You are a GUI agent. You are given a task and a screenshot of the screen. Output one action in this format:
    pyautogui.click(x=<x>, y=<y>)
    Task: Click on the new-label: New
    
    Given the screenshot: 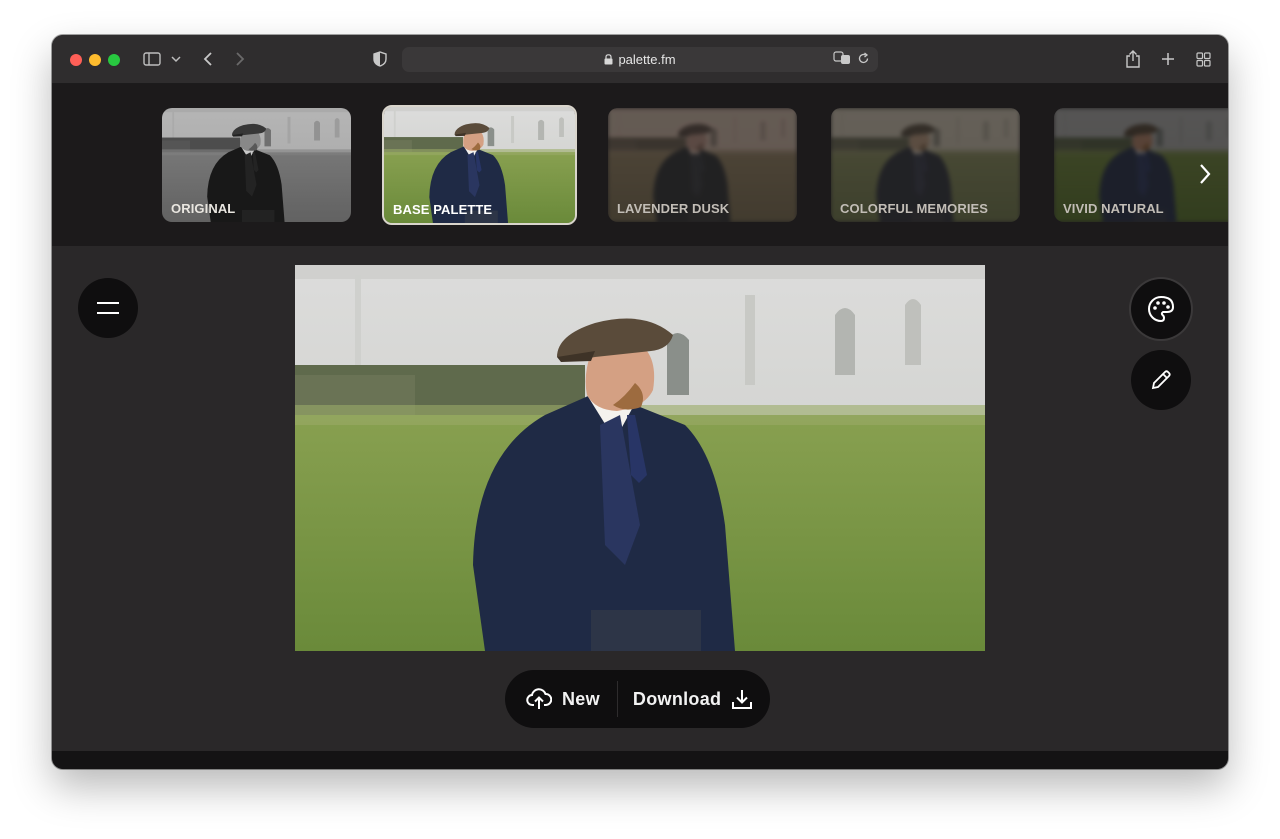 What is the action you would take?
    pyautogui.click(x=581, y=698)
    